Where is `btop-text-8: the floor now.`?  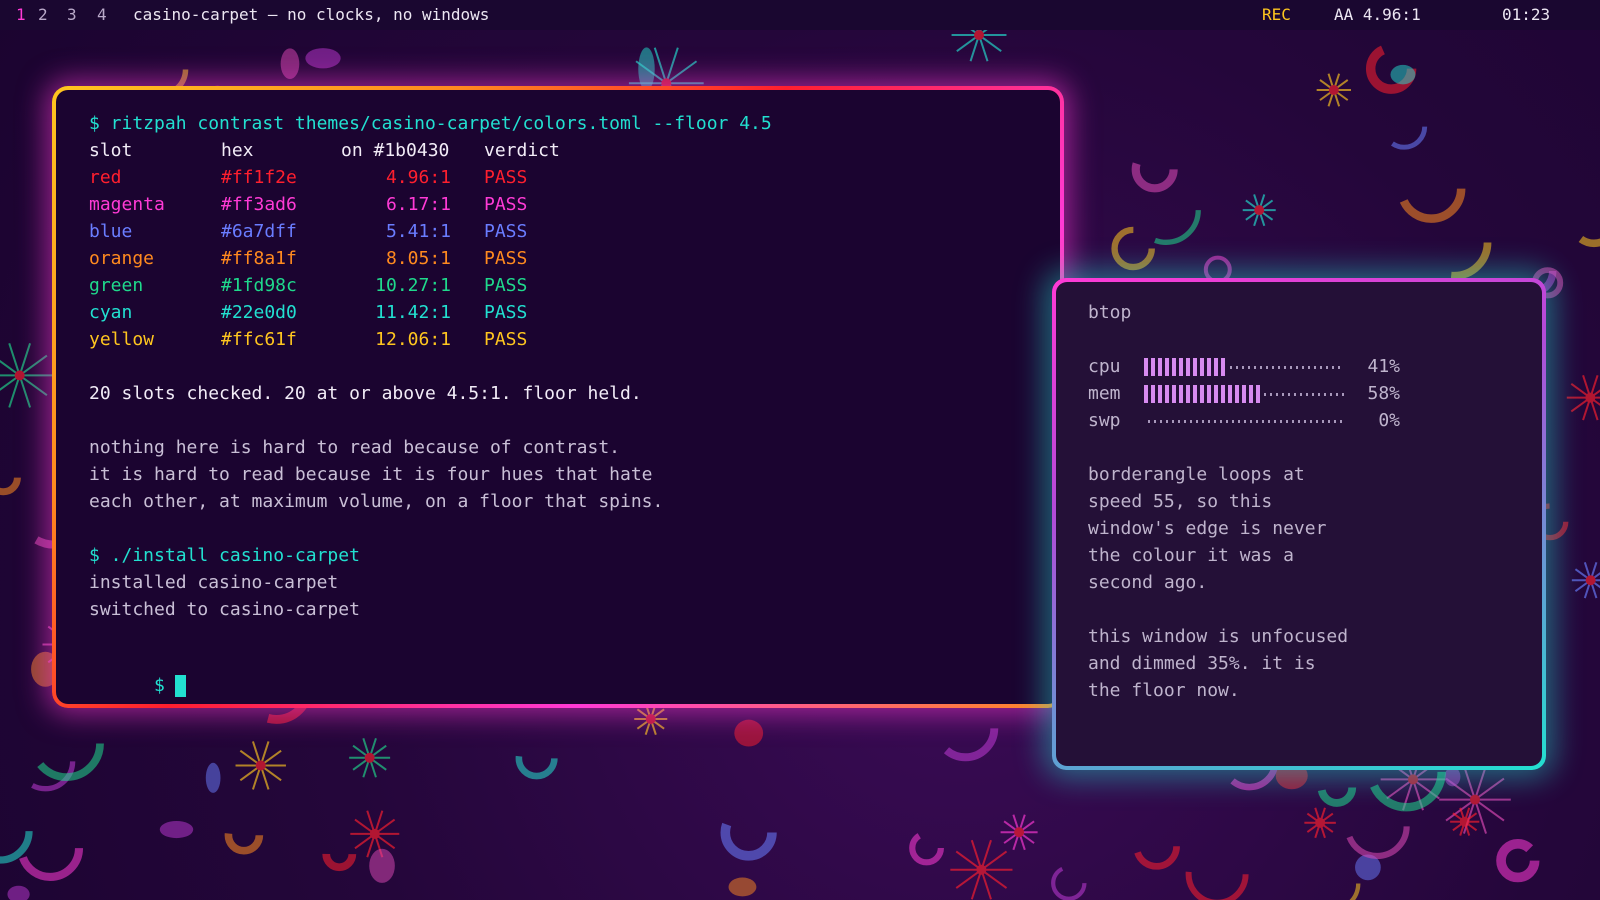 btop-text-8: the floor now. is located at coordinates (1164, 690).